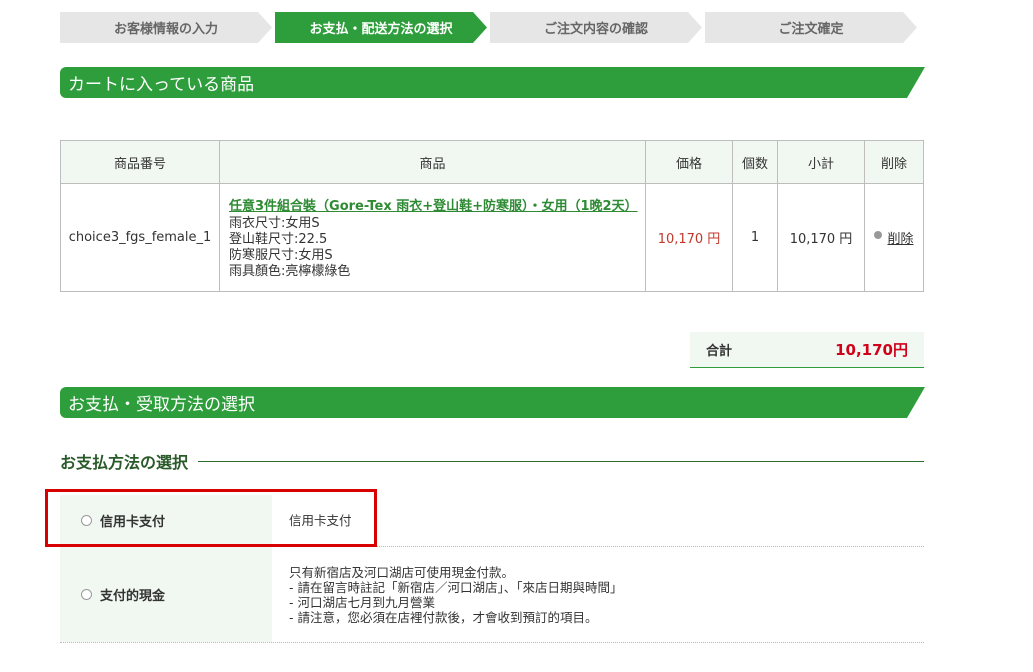 The height and width of the screenshot is (672, 1033). Describe the element at coordinates (281, 255) in the screenshot. I see `product-option: 防寒服尺寸:女用S` at that location.